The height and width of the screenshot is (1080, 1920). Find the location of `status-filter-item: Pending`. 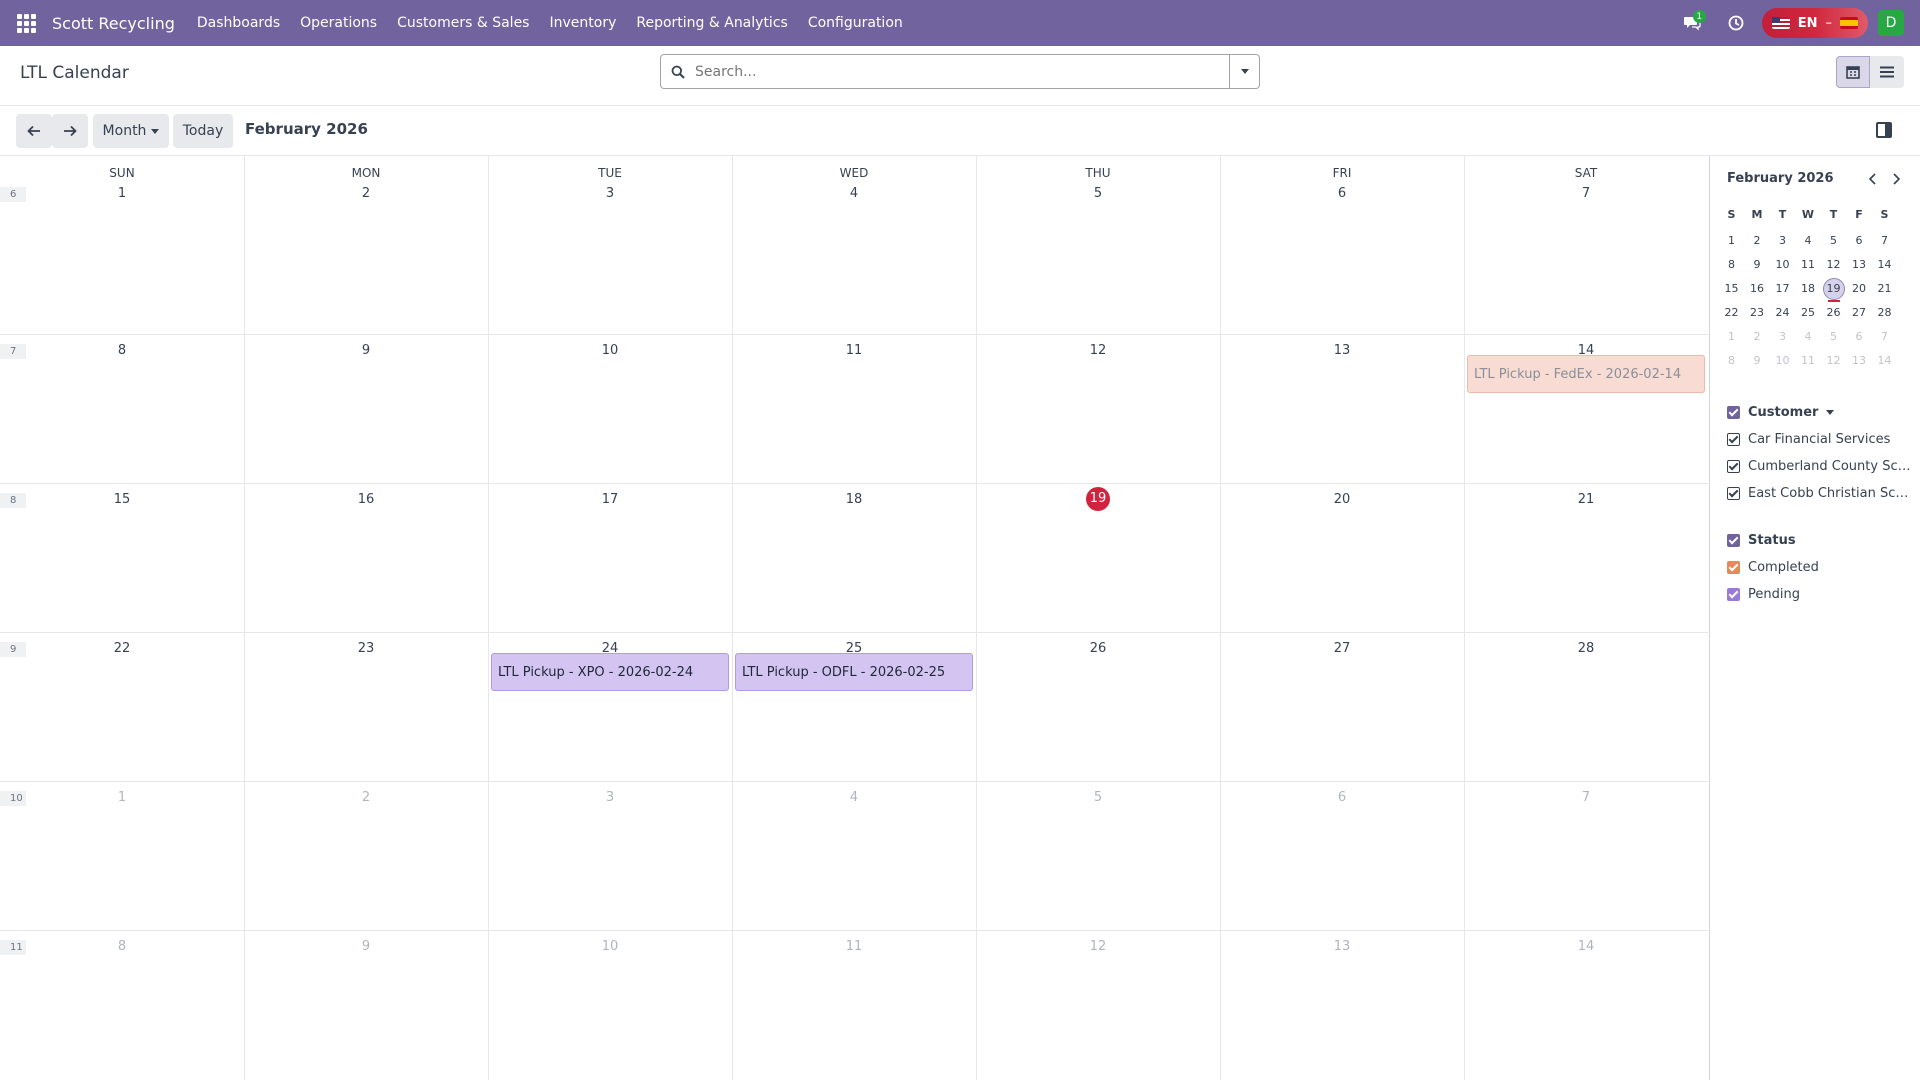

status-filter-item: Pending is located at coordinates (1819, 594).